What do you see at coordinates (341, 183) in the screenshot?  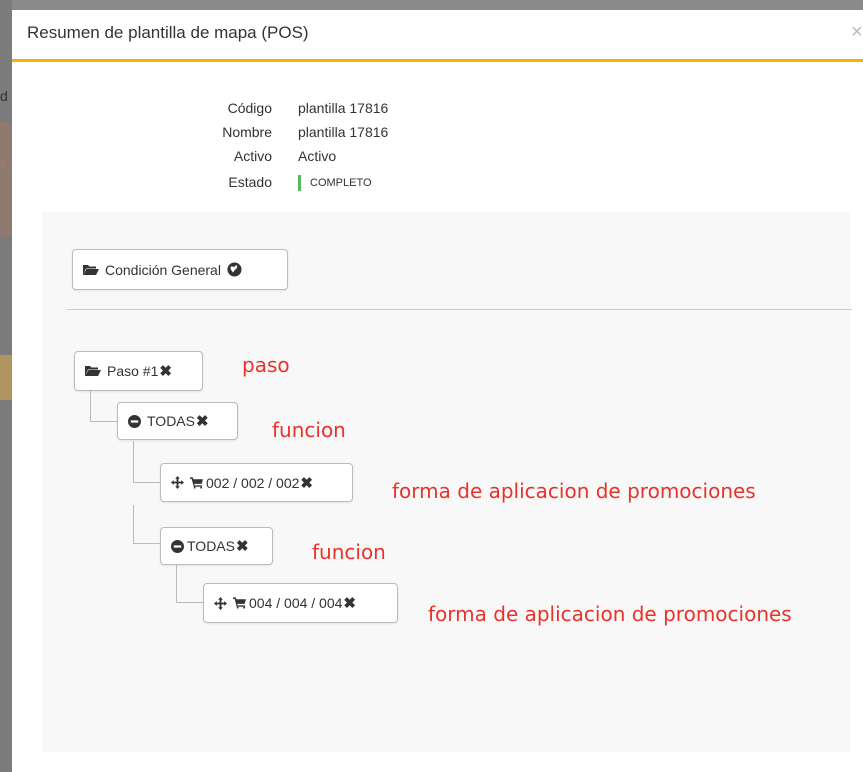 I see `status-badge: COMPLETO` at bounding box center [341, 183].